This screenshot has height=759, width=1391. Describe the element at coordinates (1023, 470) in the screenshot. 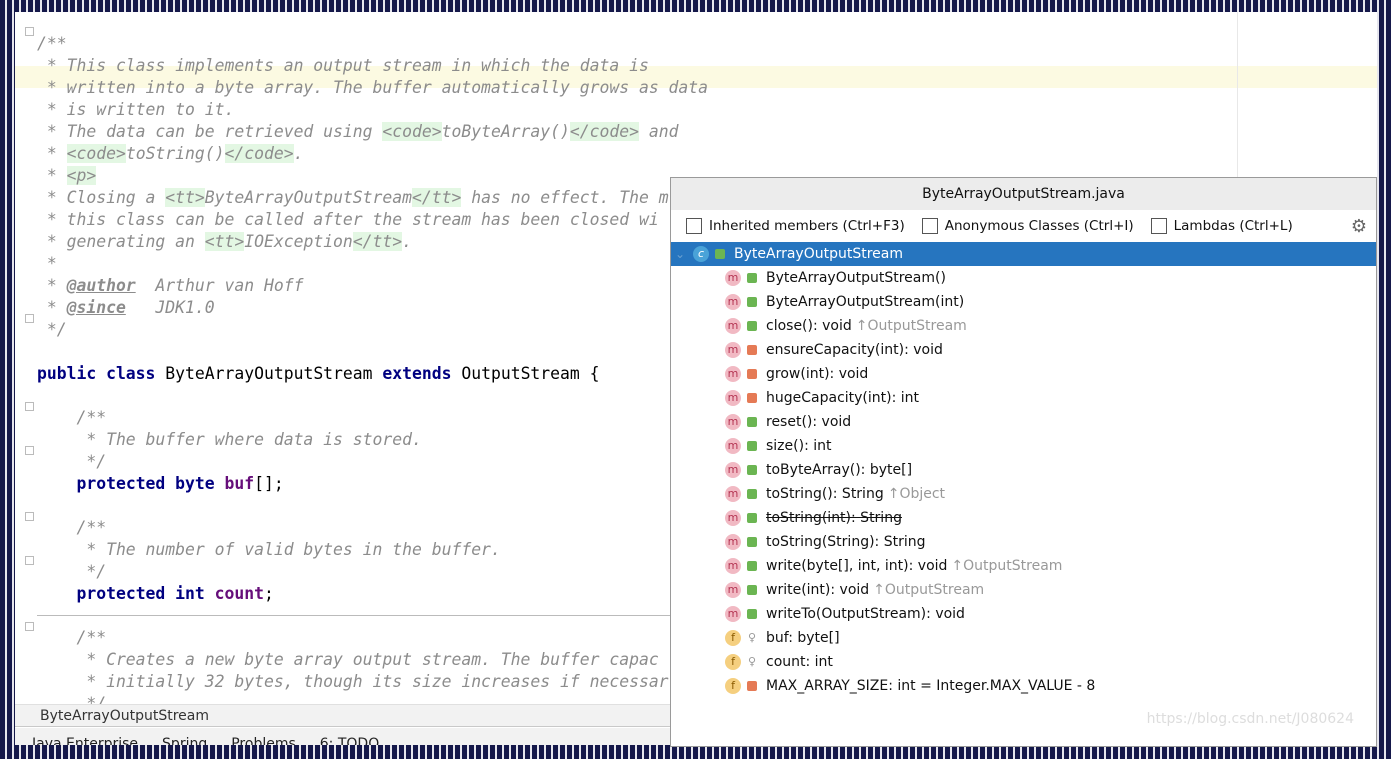

I see `tree-member: m toByteArray(): byte[]` at that location.